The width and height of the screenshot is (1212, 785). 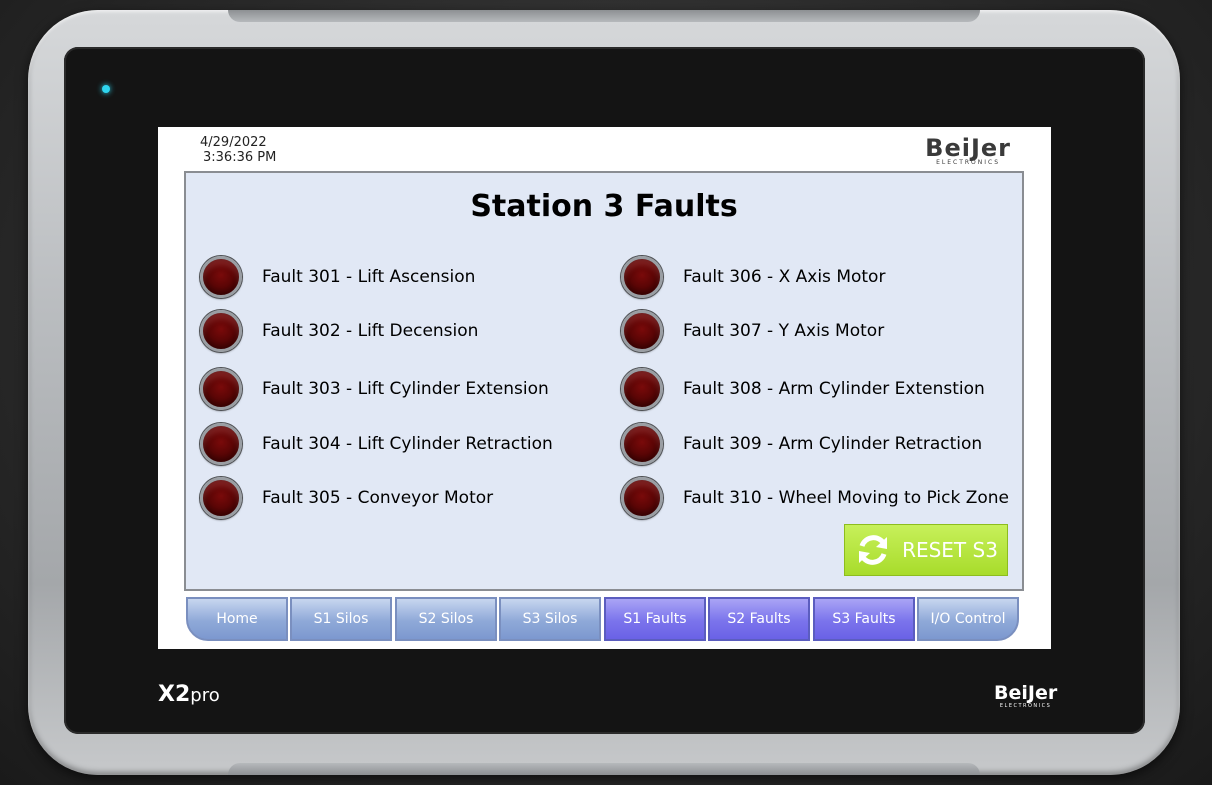 What do you see at coordinates (446, 619) in the screenshot?
I see `nav-s2-silos-button: S2 Silos` at bounding box center [446, 619].